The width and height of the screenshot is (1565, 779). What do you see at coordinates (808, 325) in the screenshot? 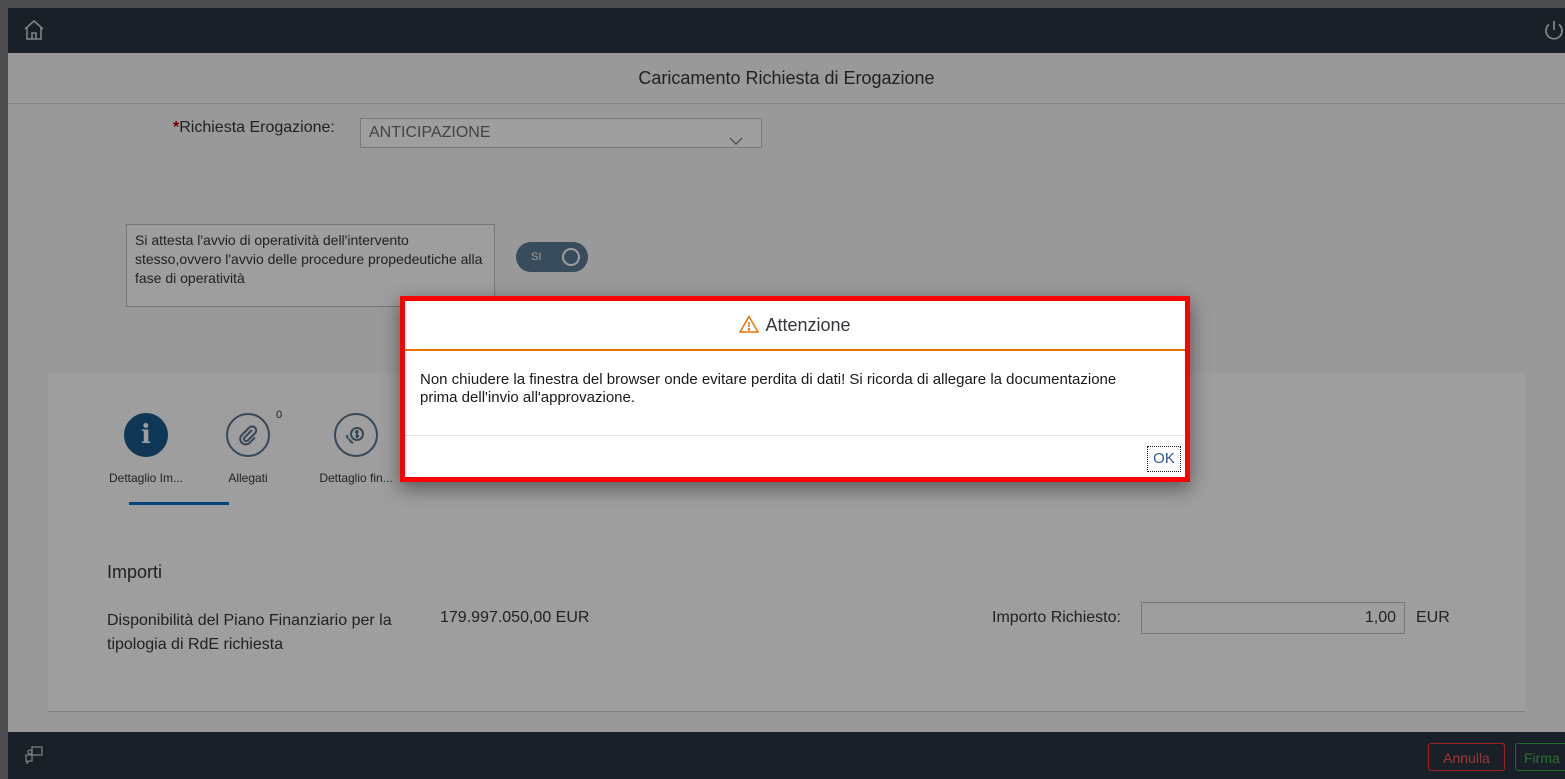
I see `dialog-title: Attenzione` at bounding box center [808, 325].